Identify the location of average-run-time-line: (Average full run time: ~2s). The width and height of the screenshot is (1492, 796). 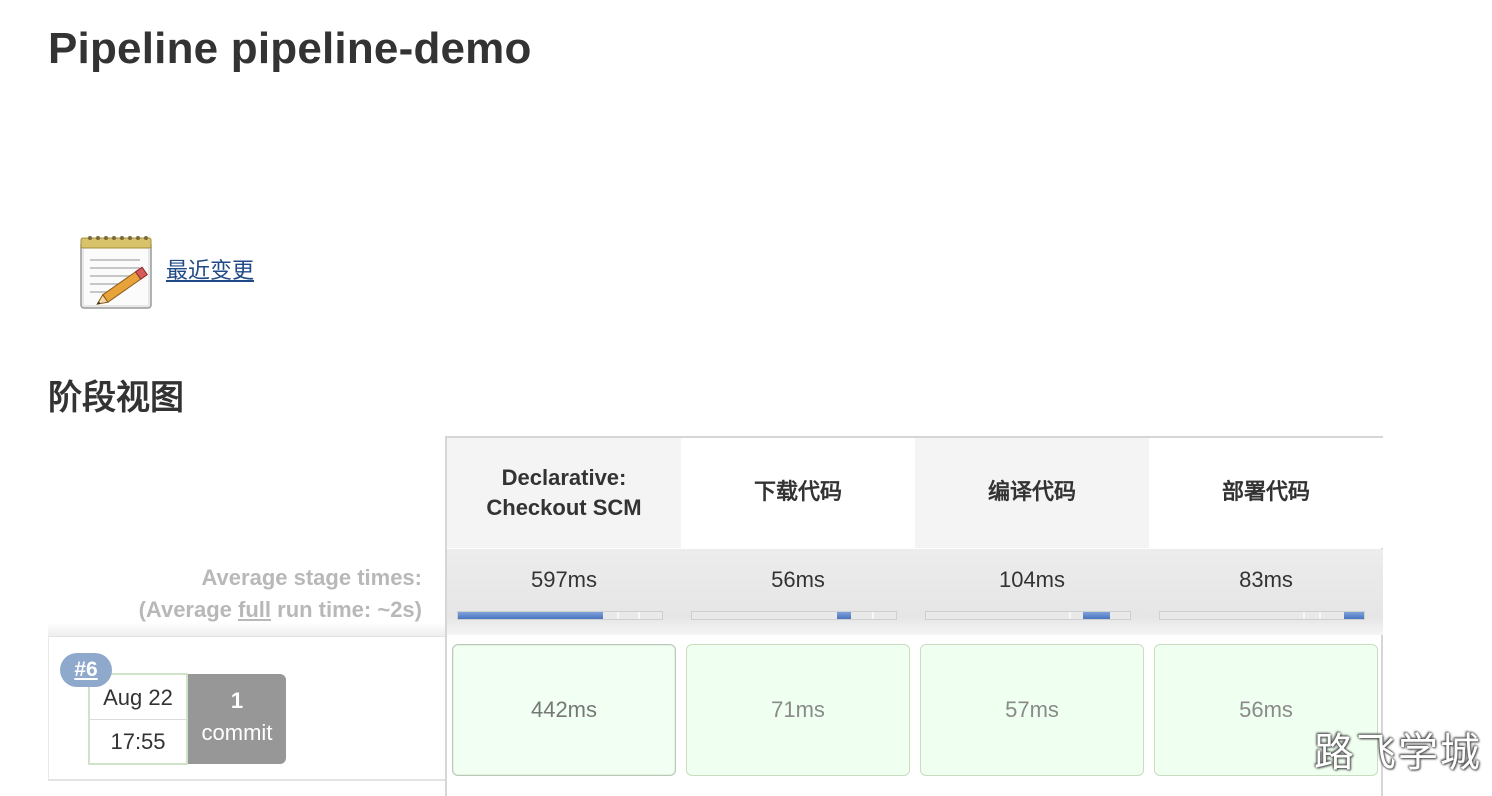
(280, 610).